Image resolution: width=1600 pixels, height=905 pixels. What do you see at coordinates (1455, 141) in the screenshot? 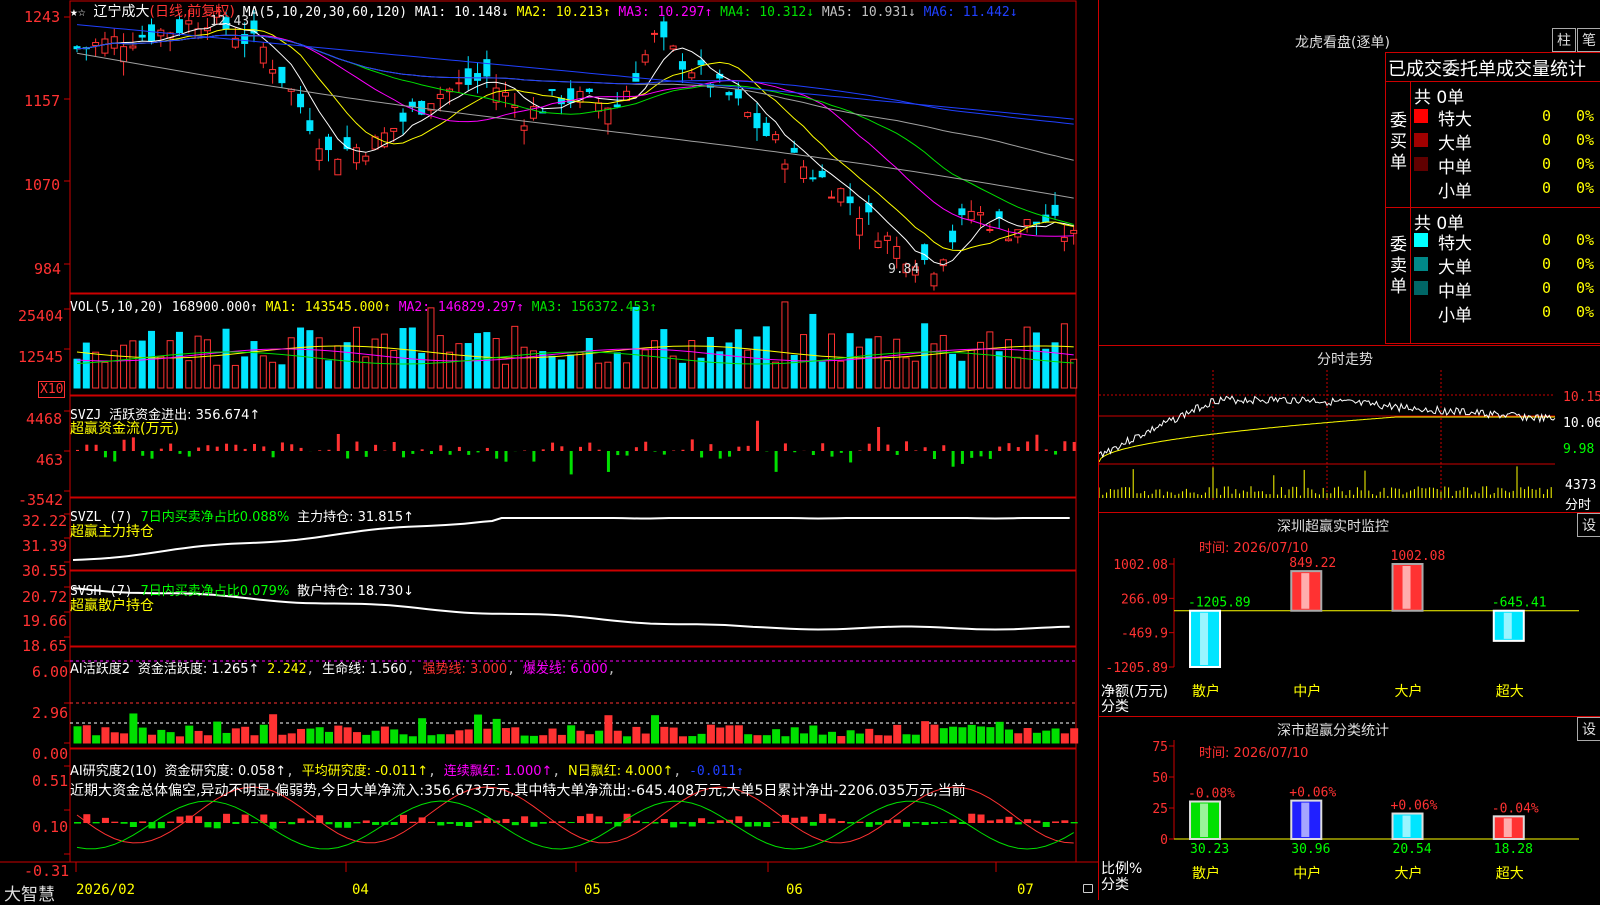
I see `order-type-label: 大单` at bounding box center [1455, 141].